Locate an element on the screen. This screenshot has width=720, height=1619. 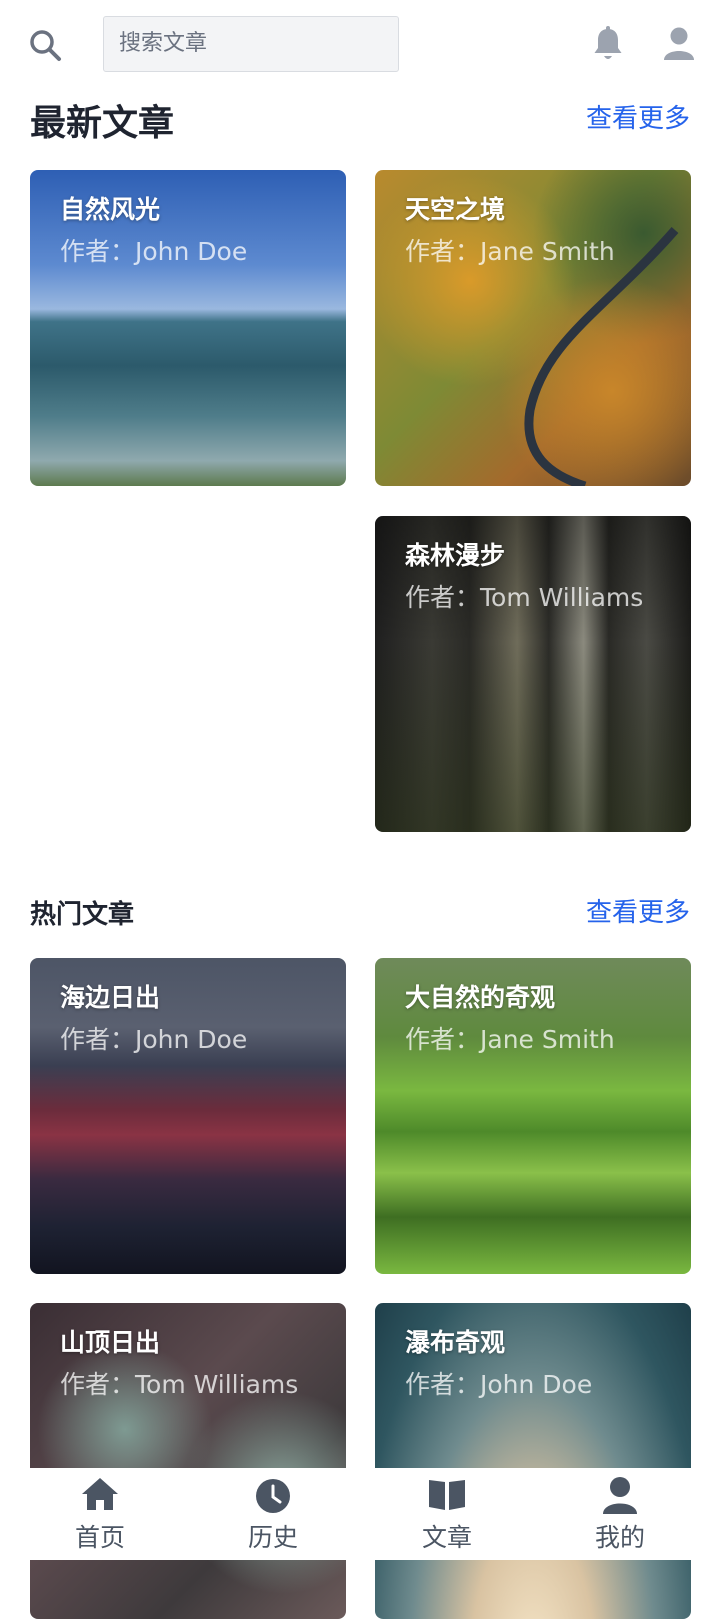
top-bar: 搜索文章 is located at coordinates (360, 45).